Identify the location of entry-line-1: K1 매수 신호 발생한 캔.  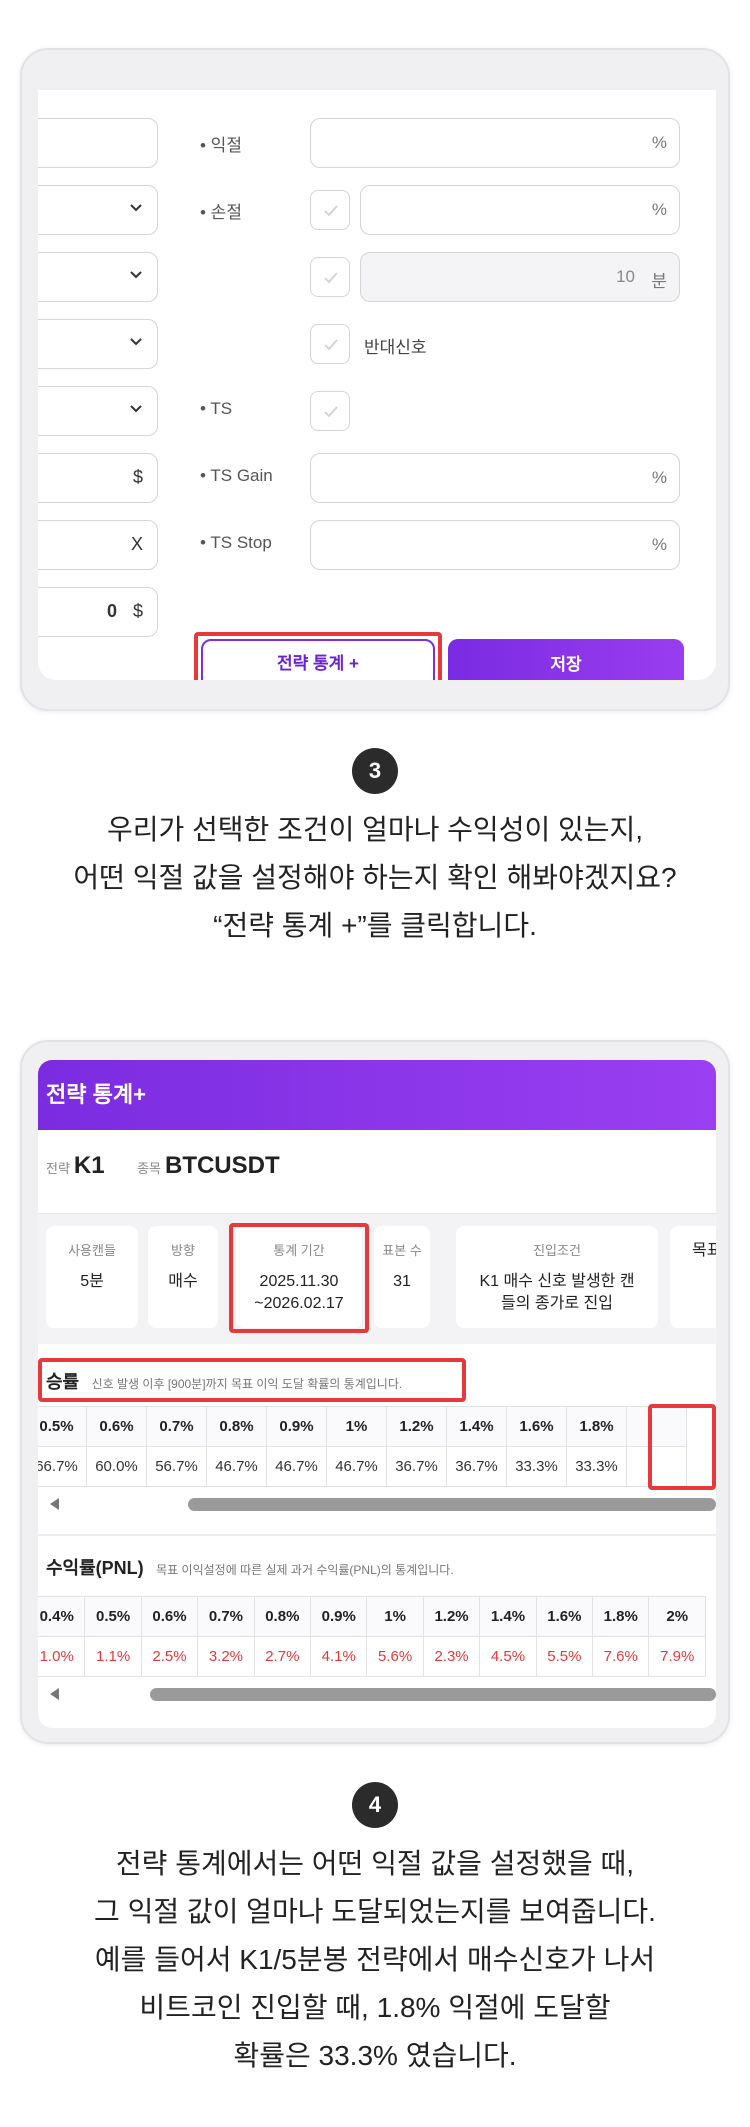
(557, 1281).